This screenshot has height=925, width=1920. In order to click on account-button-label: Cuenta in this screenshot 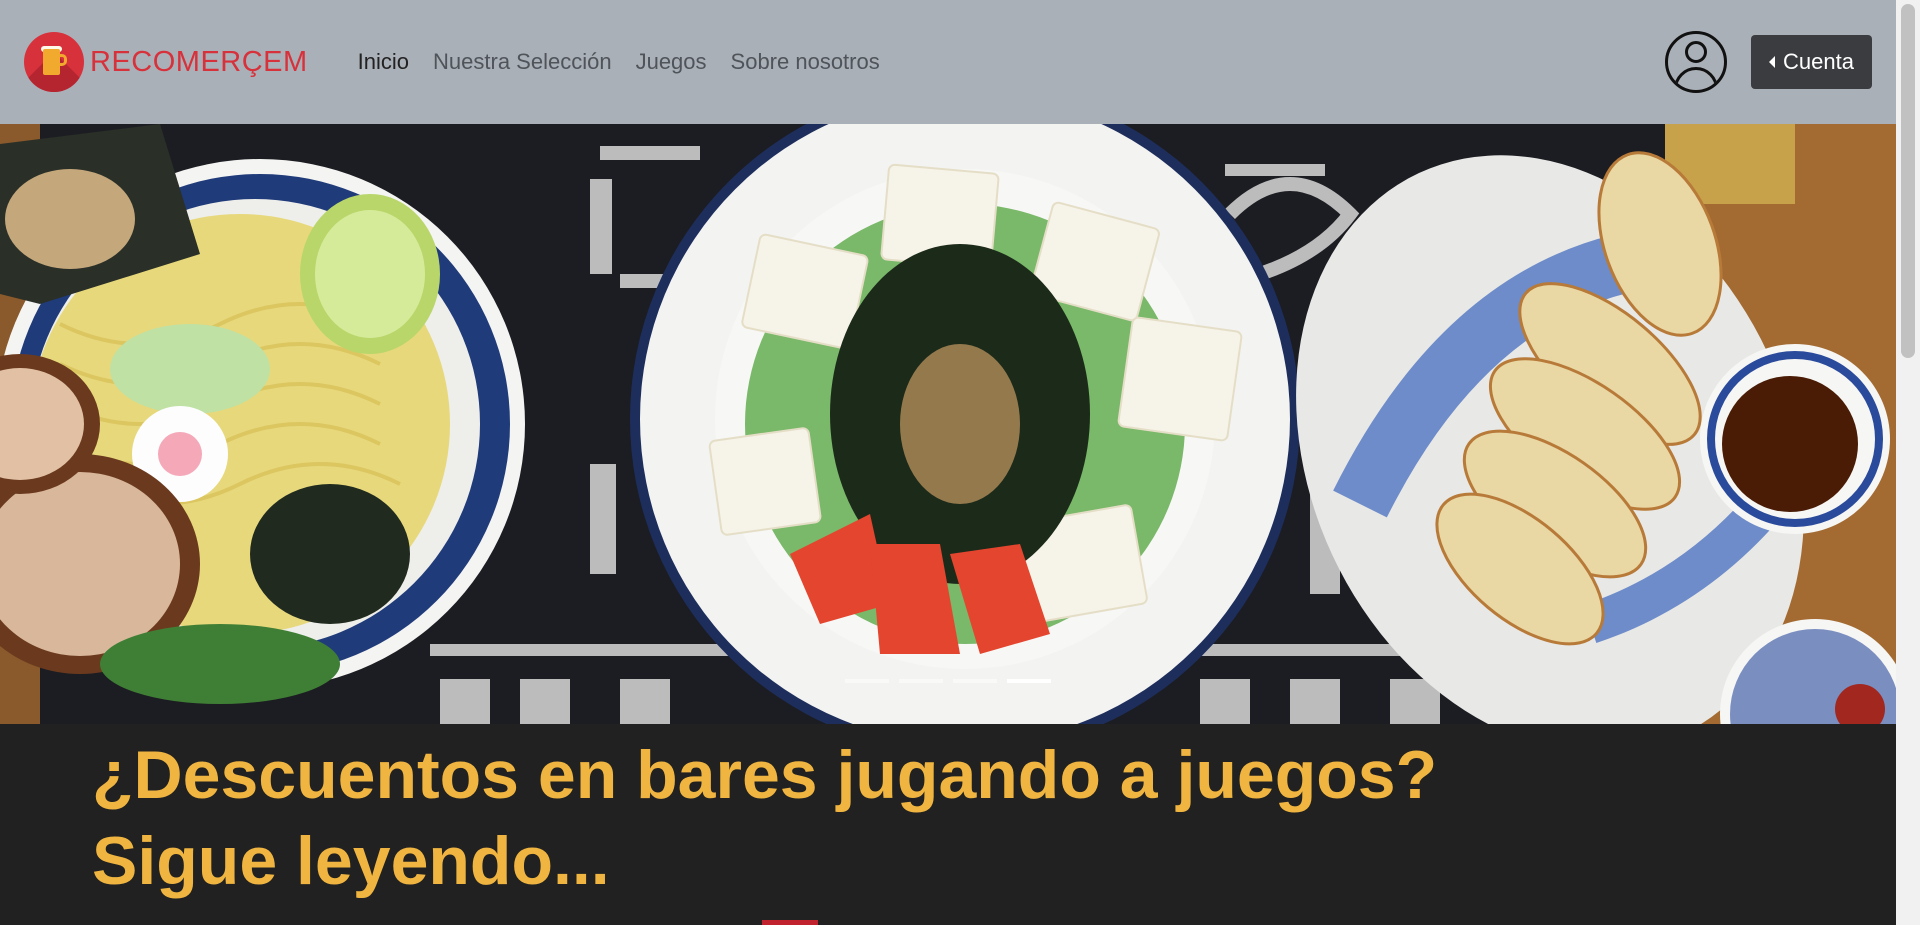, I will do `click(1818, 61)`.